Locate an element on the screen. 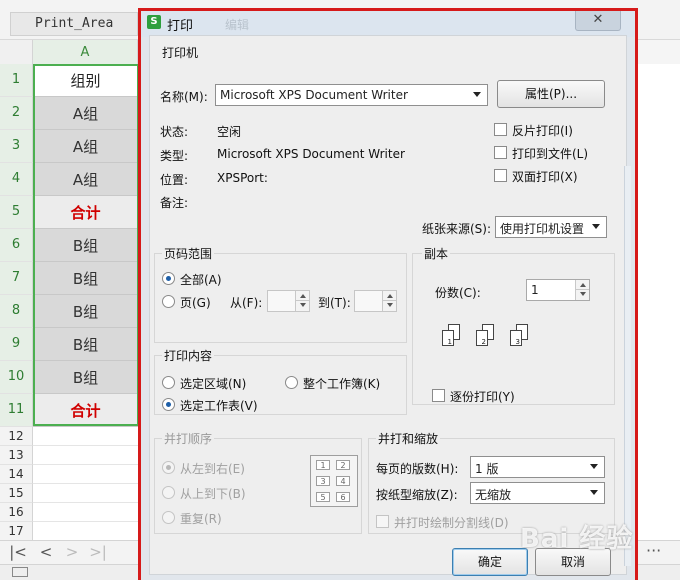 This screenshot has width=680, height=580. copies-group-label: 副本 is located at coordinates (436, 253).